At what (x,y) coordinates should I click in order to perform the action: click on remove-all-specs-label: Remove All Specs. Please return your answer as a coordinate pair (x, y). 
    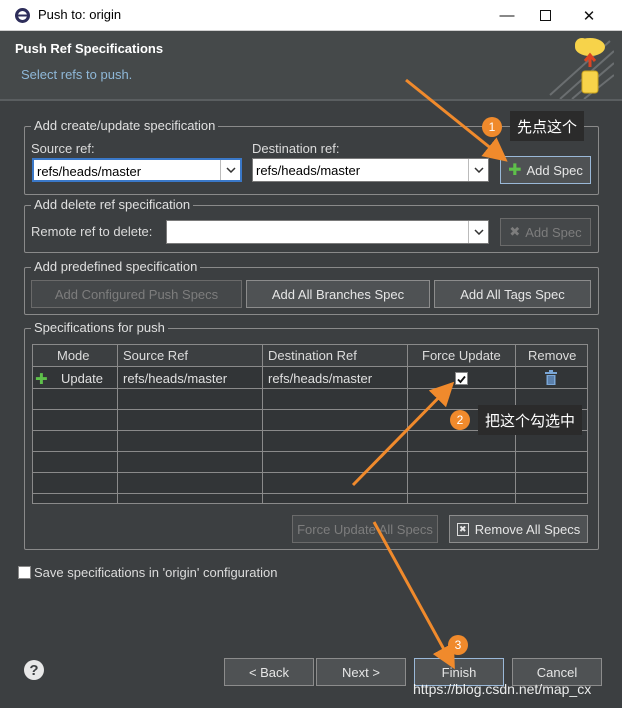
    Looking at the image, I should click on (527, 529).